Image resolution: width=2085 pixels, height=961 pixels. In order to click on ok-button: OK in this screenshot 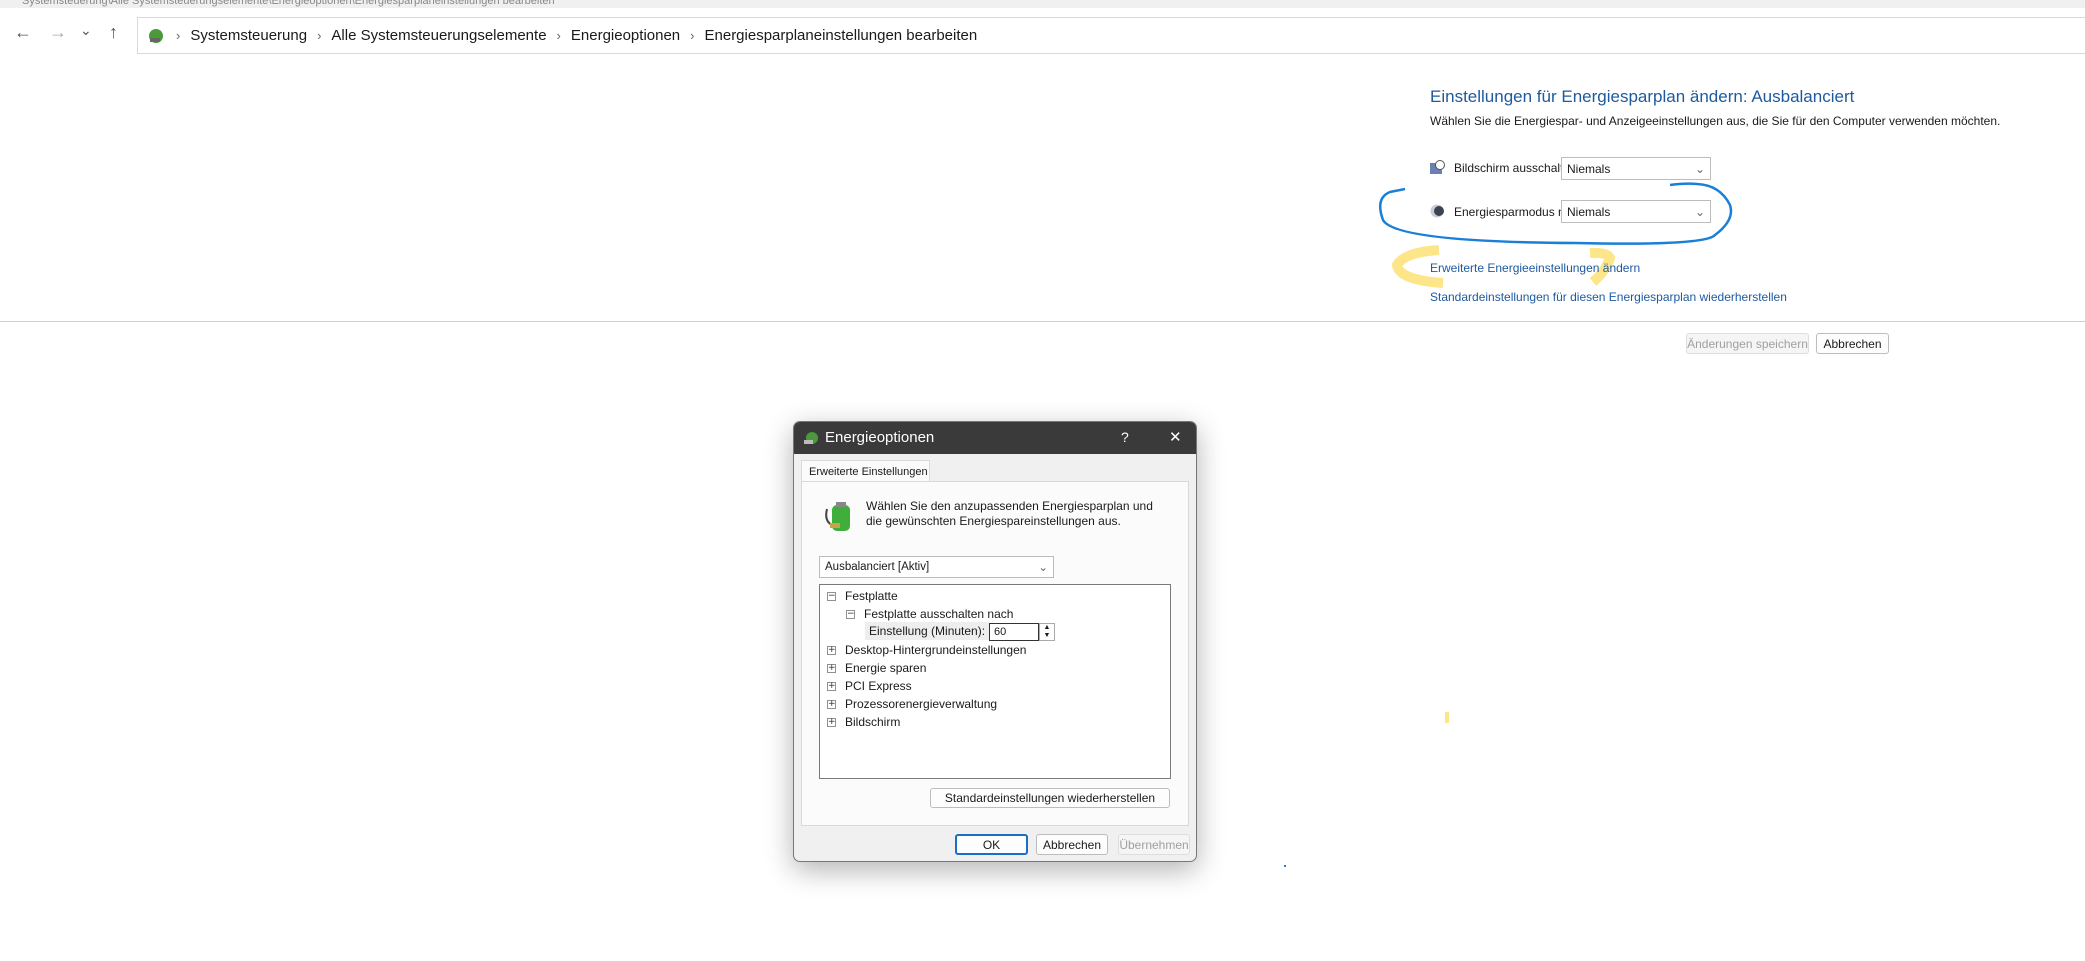, I will do `click(991, 844)`.